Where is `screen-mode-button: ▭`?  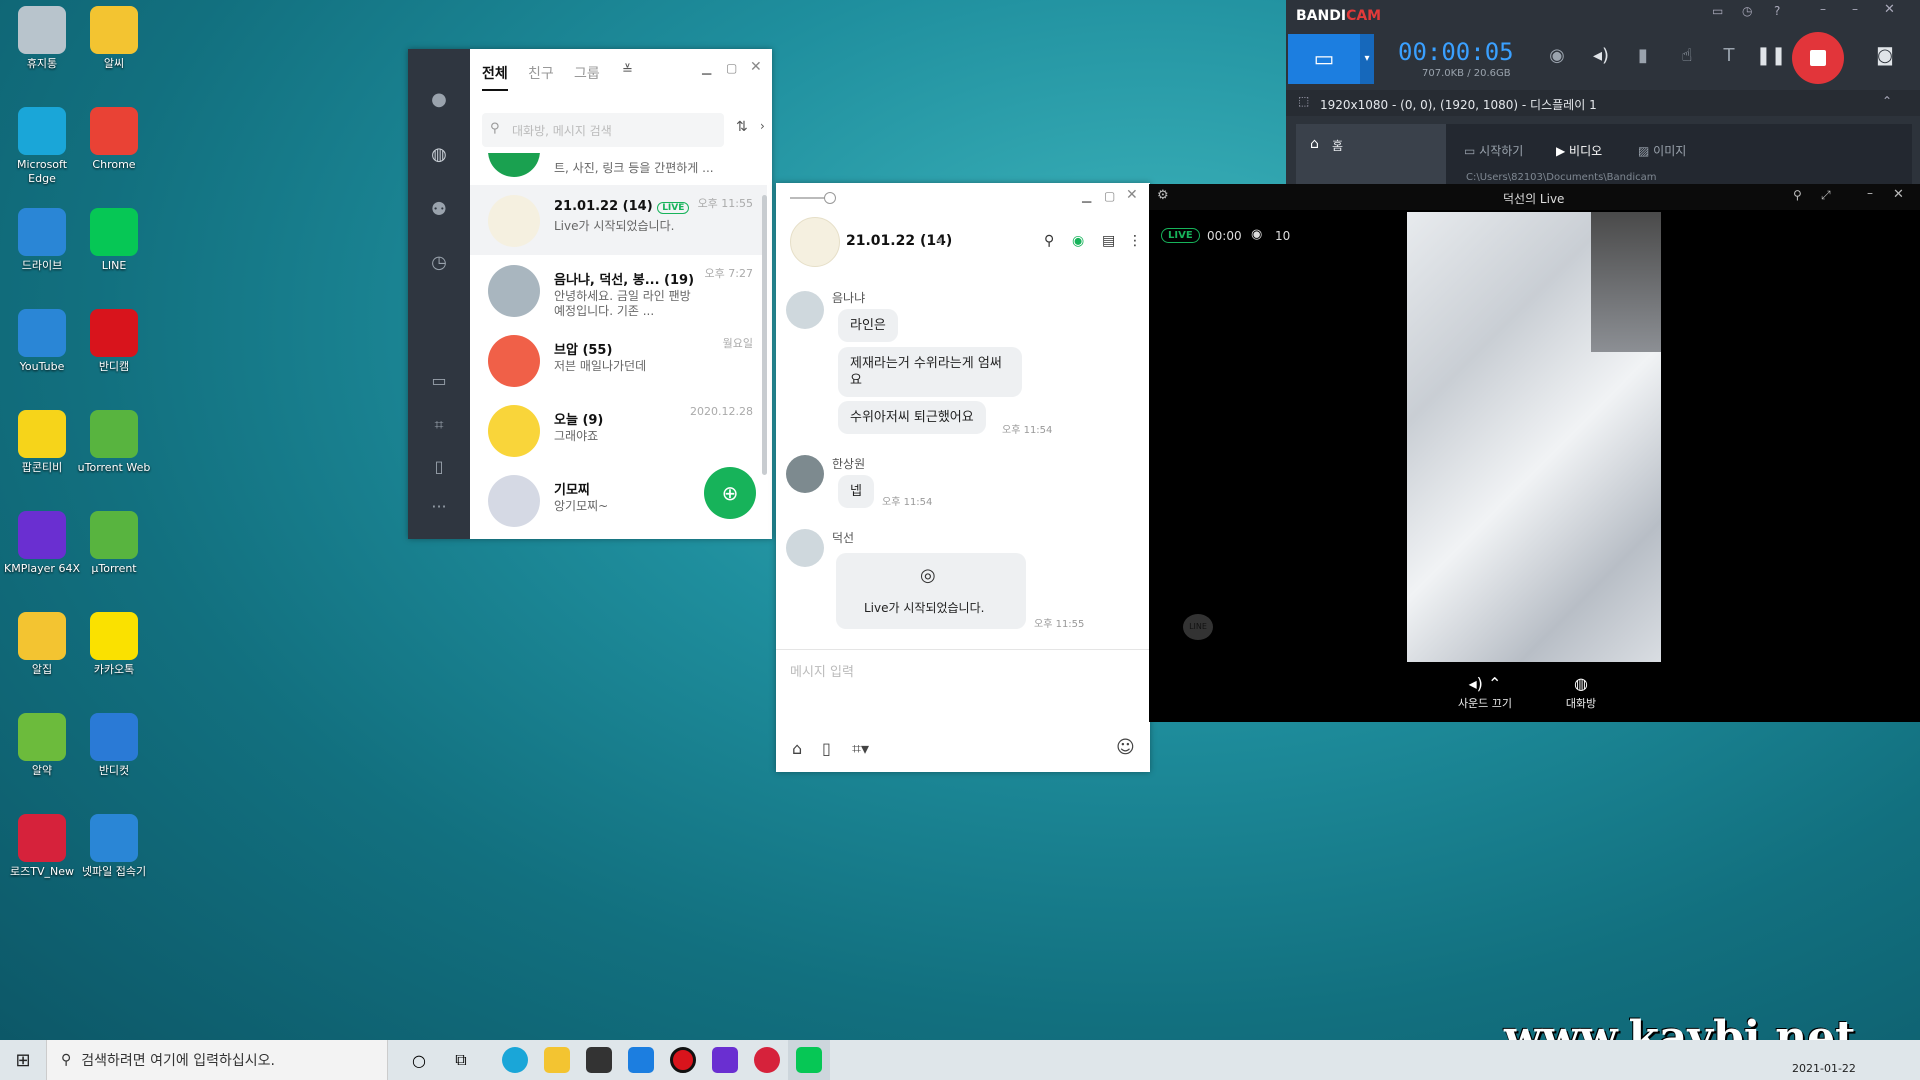
screen-mode-button: ▭ is located at coordinates (1324, 59).